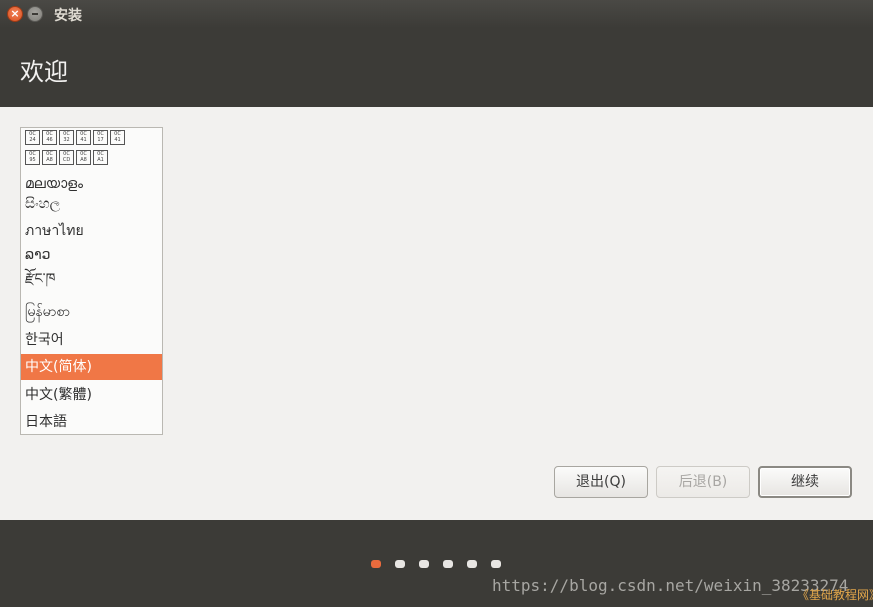 The width and height of the screenshot is (873, 607). Describe the element at coordinates (91, 231) in the screenshot. I see `language-item-thai: ภาษาไทย` at that location.